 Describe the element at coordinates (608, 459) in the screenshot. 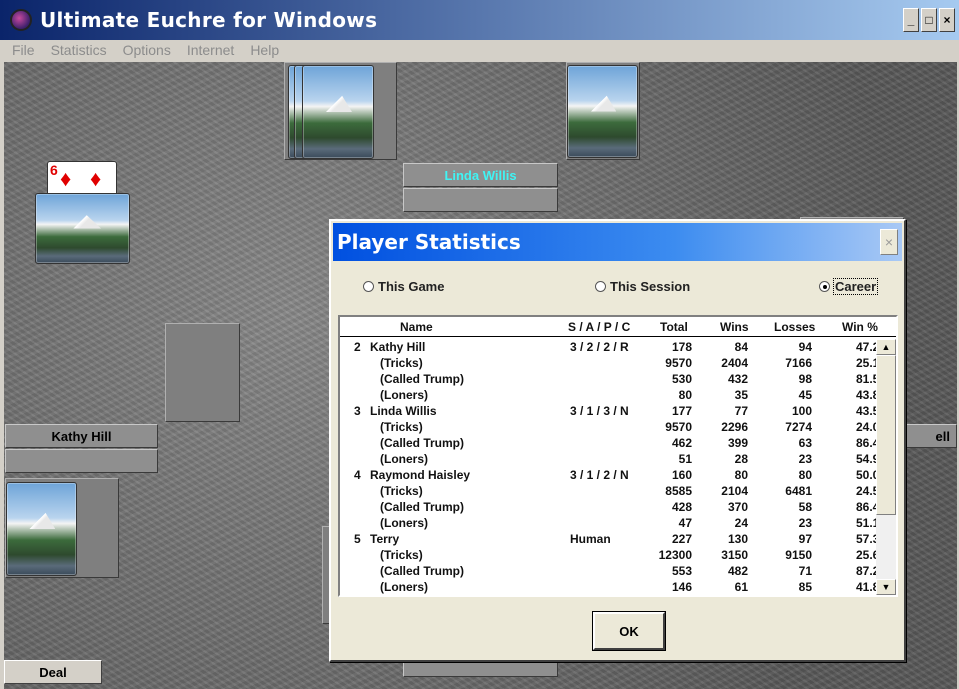

I see `table-subrow: (Loners) 51 28 23 54.9%` at that location.